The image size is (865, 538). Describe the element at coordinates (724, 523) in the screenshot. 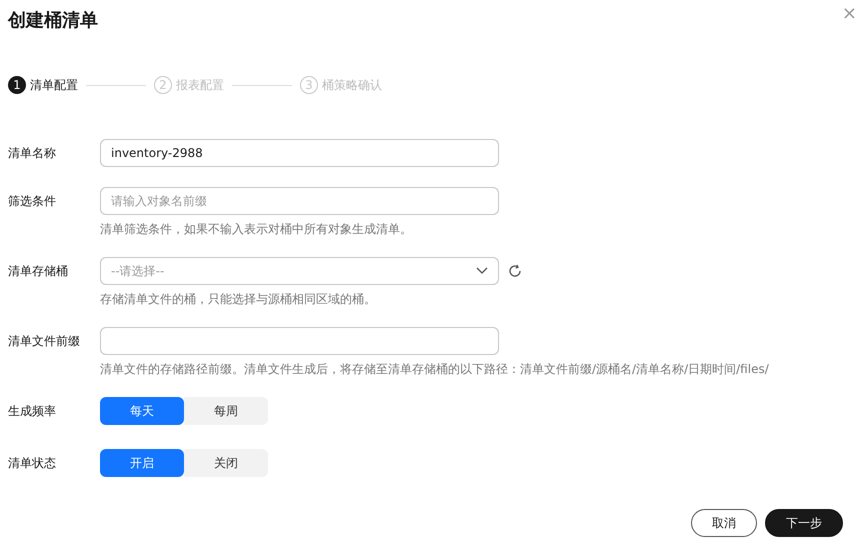

I see `cancel-button: 取消` at that location.